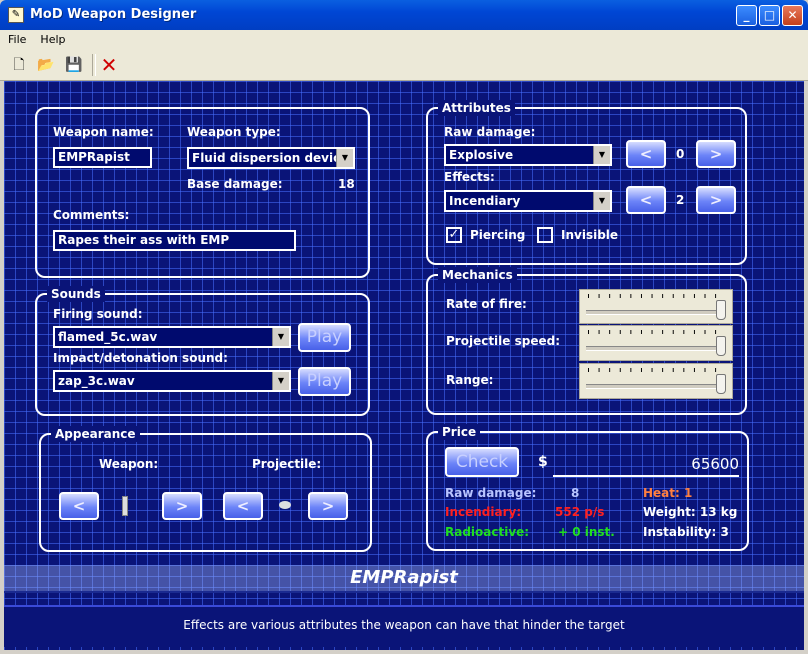  Describe the element at coordinates (486, 304) in the screenshot. I see `rate-of-fire-label: Rate of fire:` at that location.